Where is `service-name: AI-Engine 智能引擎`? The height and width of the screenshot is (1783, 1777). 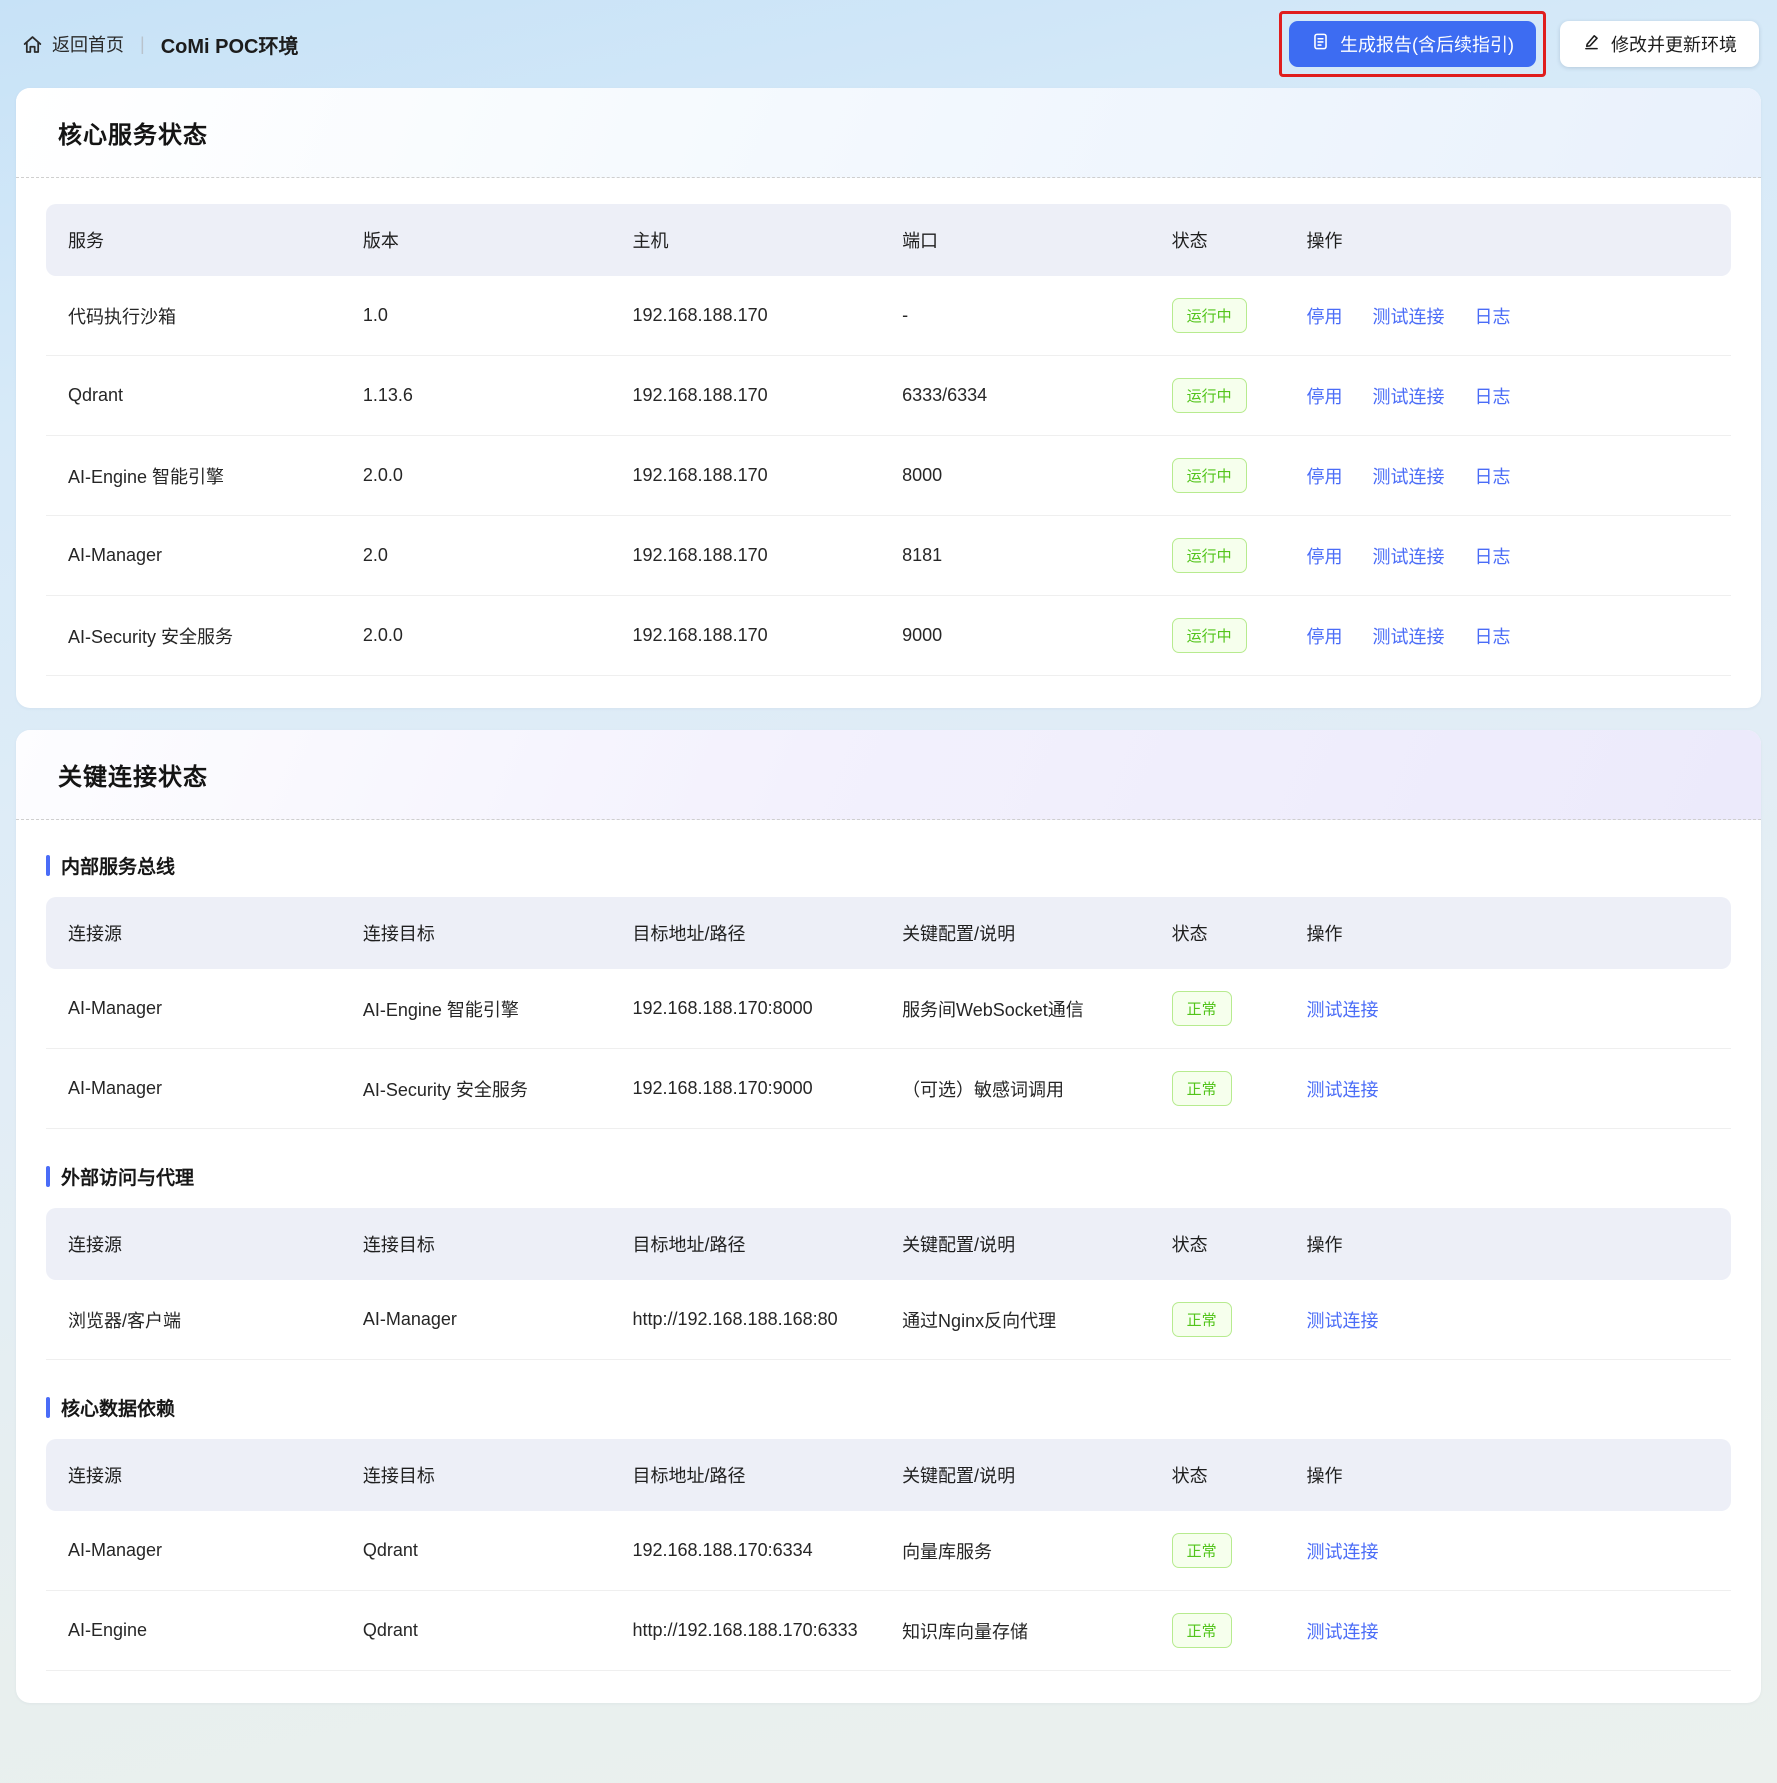 service-name: AI-Engine 智能引擎 is located at coordinates (146, 476).